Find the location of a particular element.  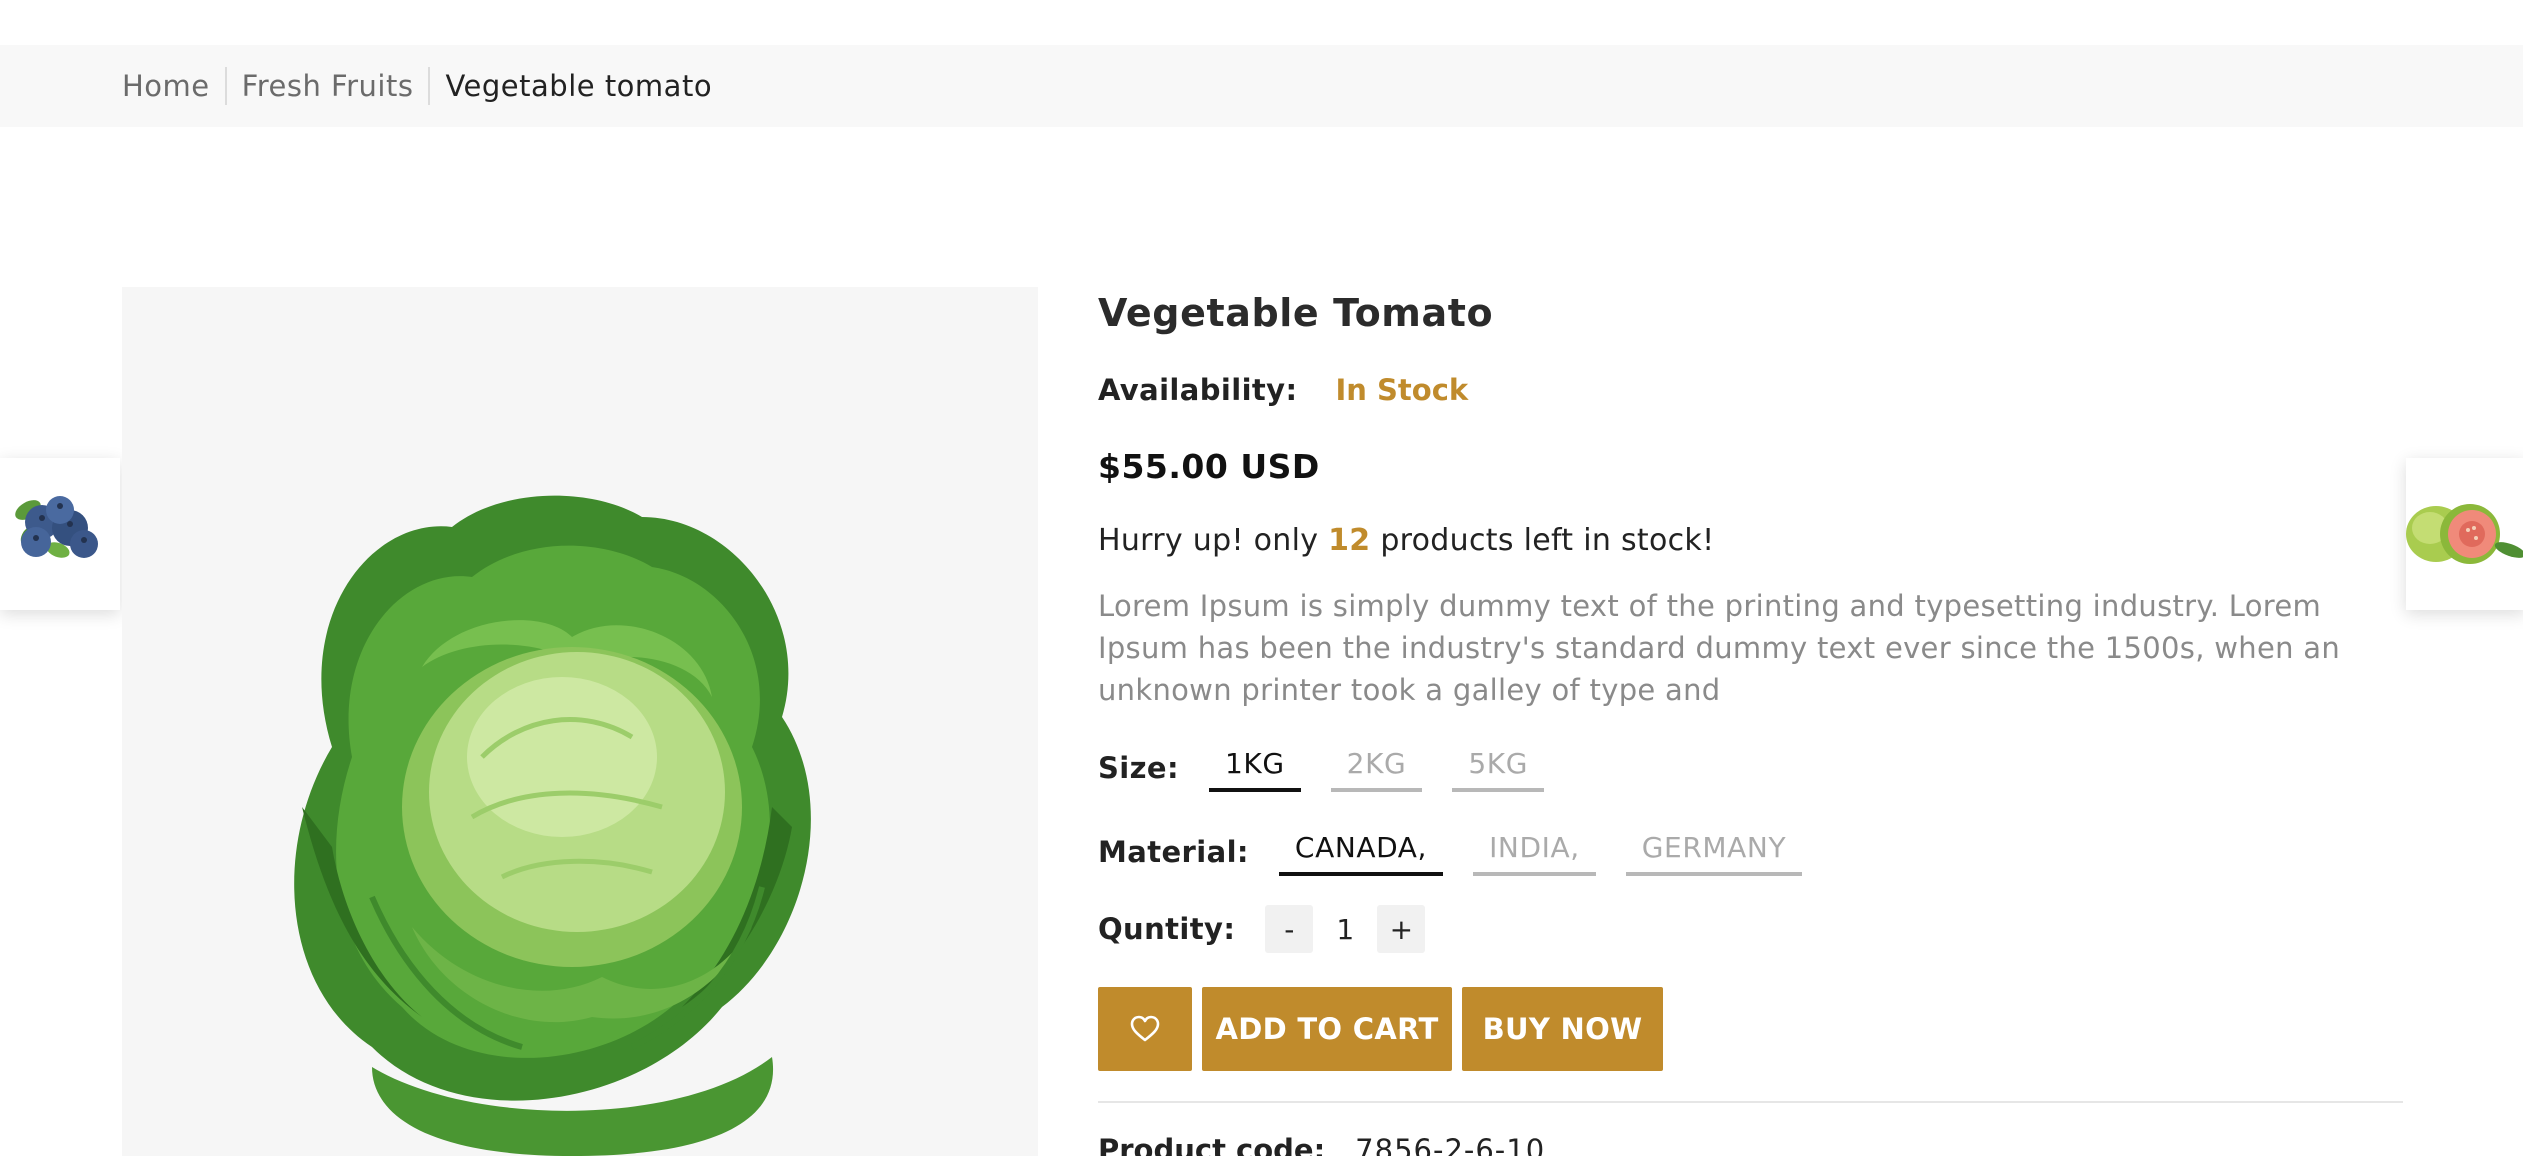

size-option-5kg: 5KG is located at coordinates (1498, 767).